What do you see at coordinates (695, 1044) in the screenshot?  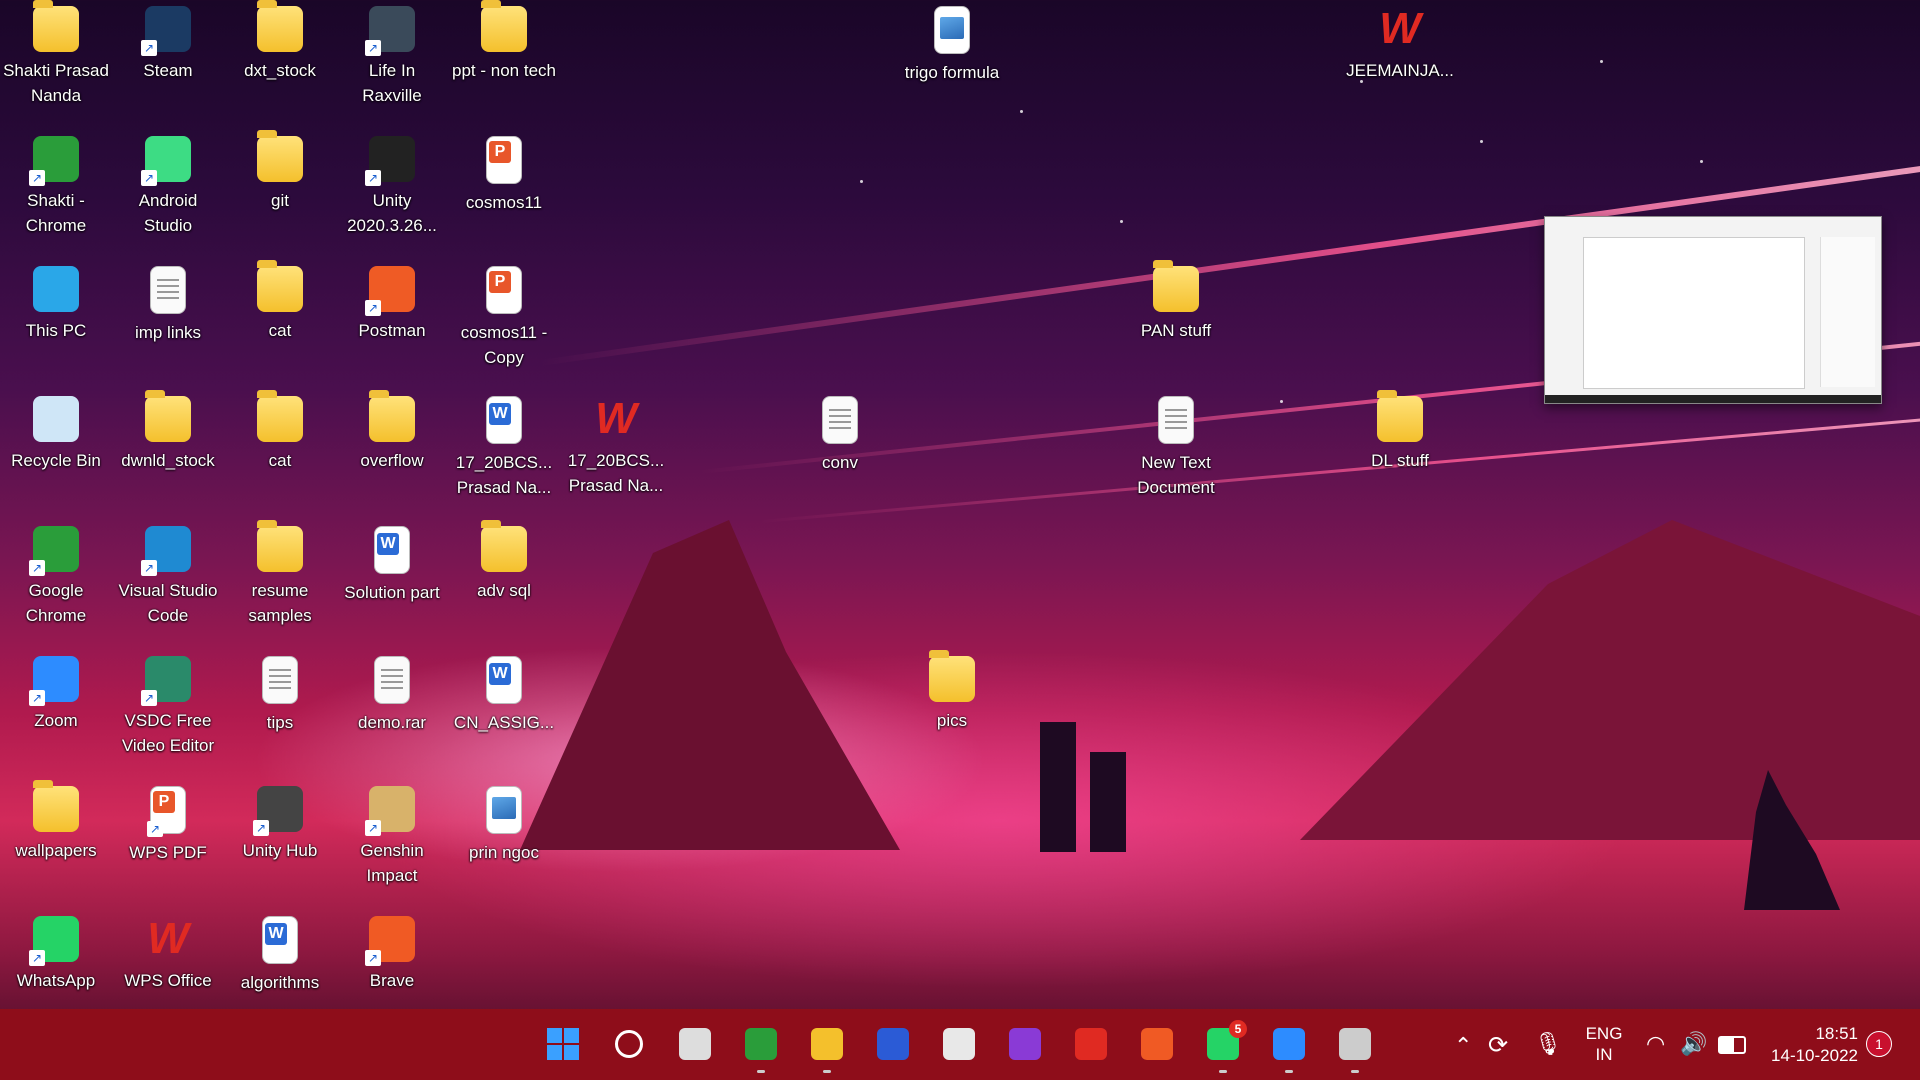 I see `task-view-button` at bounding box center [695, 1044].